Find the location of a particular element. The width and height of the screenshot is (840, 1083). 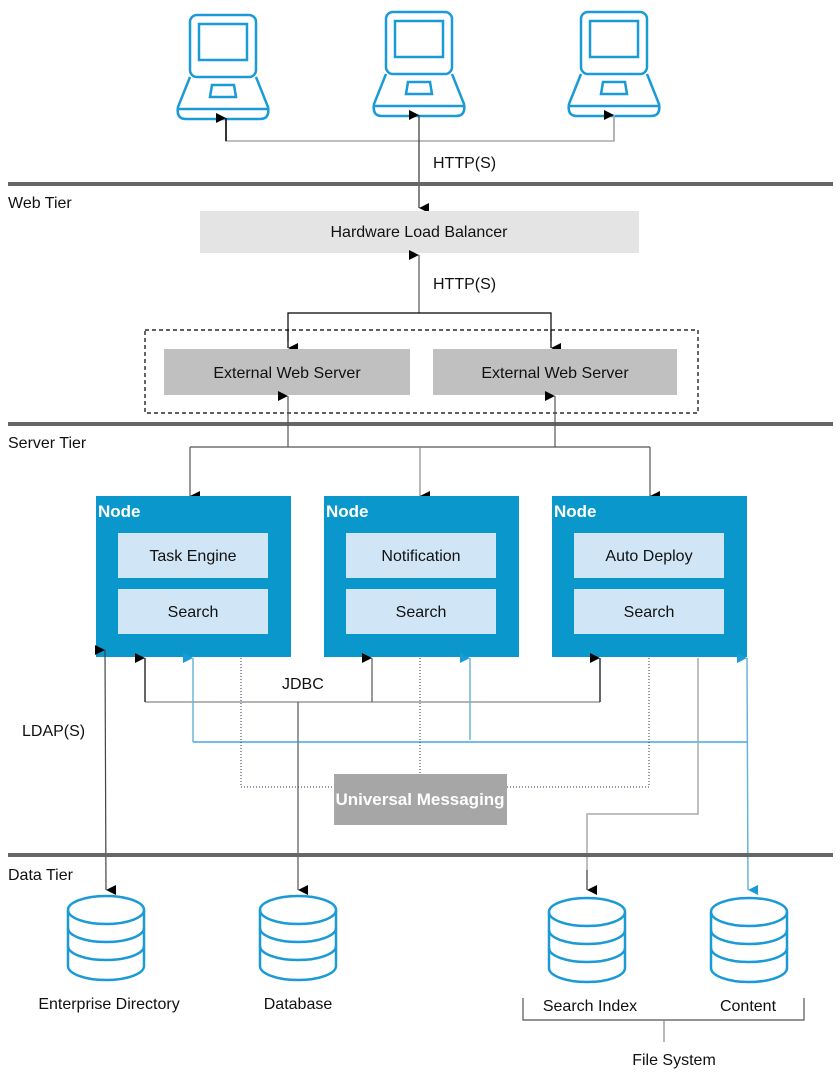

data-store-search-index: Search Index is located at coordinates (590, 955).